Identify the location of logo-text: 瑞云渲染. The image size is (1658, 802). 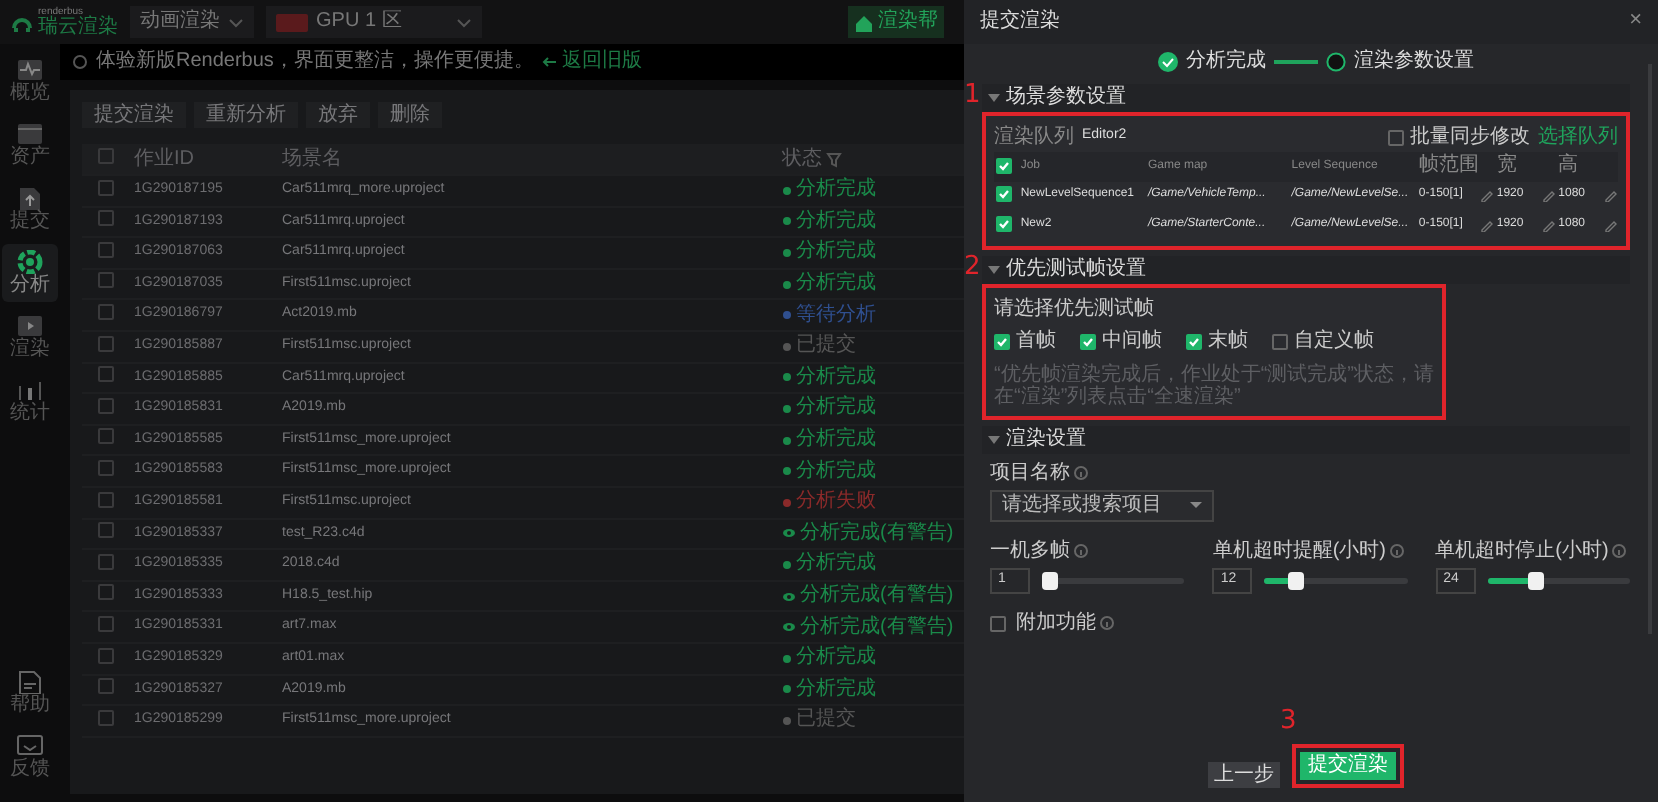
(78, 27).